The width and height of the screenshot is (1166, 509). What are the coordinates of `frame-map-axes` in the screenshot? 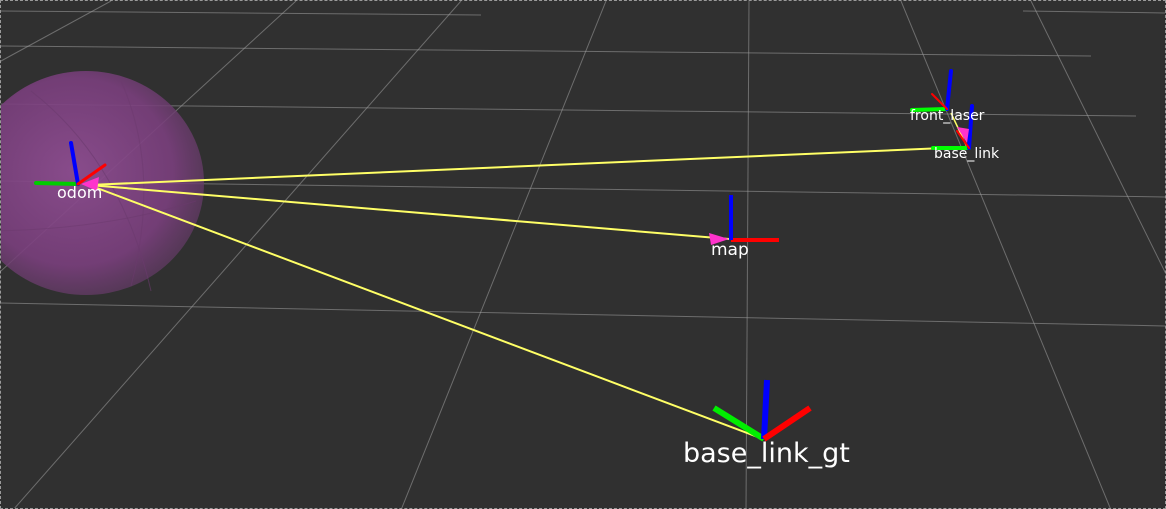 It's located at (744, 220).